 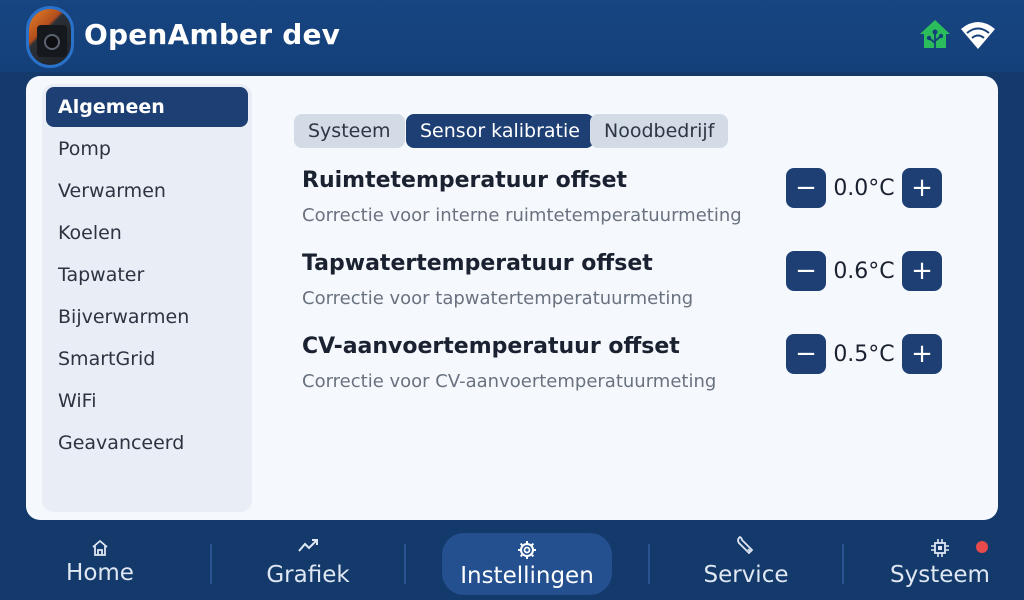 I want to click on nav-service-label: Service, so click(x=746, y=575).